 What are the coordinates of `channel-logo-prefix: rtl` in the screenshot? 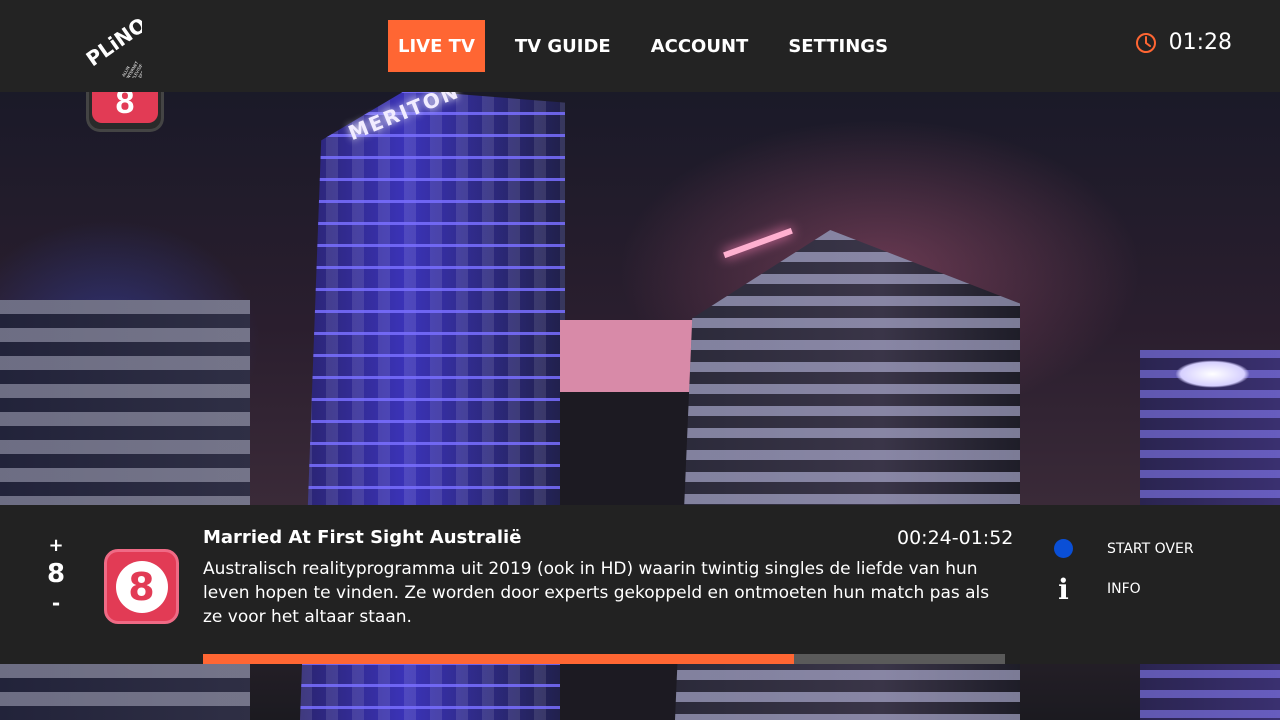 It's located at (121, 581).